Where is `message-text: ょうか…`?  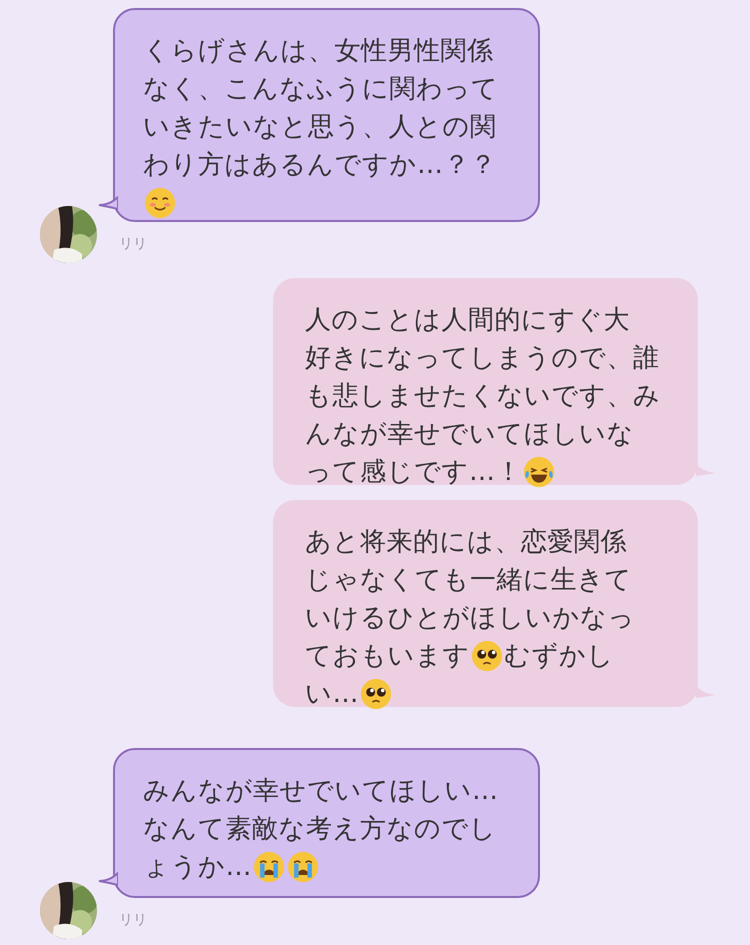
message-text: ょうか… is located at coordinates (197, 867).